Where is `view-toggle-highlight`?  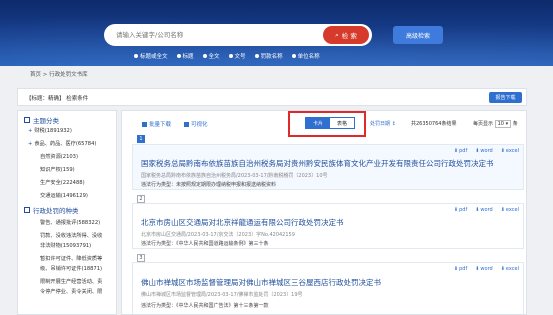 view-toggle-highlight is located at coordinates (327, 124).